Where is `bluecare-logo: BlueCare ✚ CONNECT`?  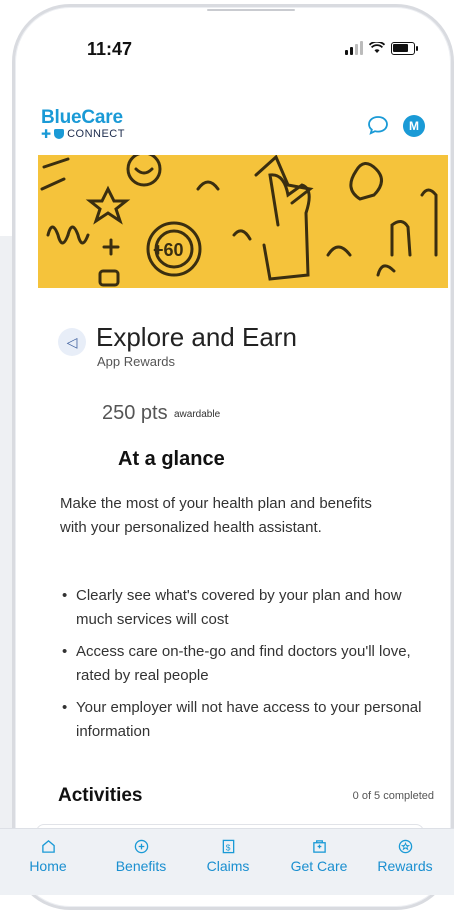 bluecare-logo: BlueCare ✚ CONNECT is located at coordinates (83, 124).